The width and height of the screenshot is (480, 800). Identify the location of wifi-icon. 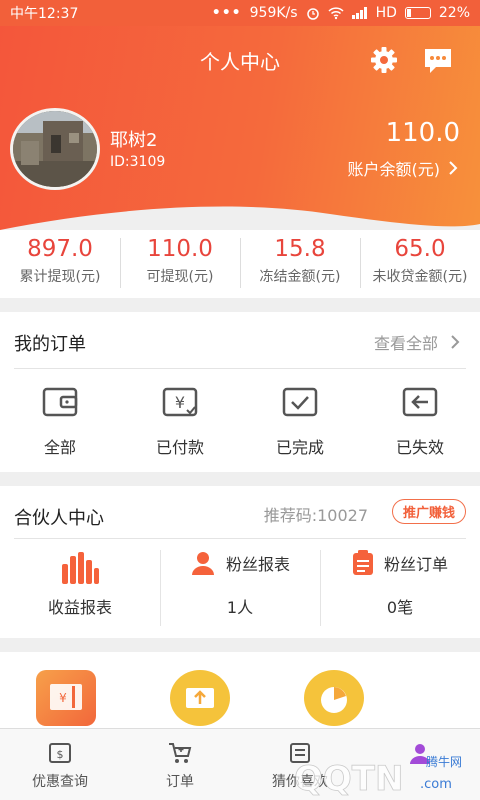
(336, 13).